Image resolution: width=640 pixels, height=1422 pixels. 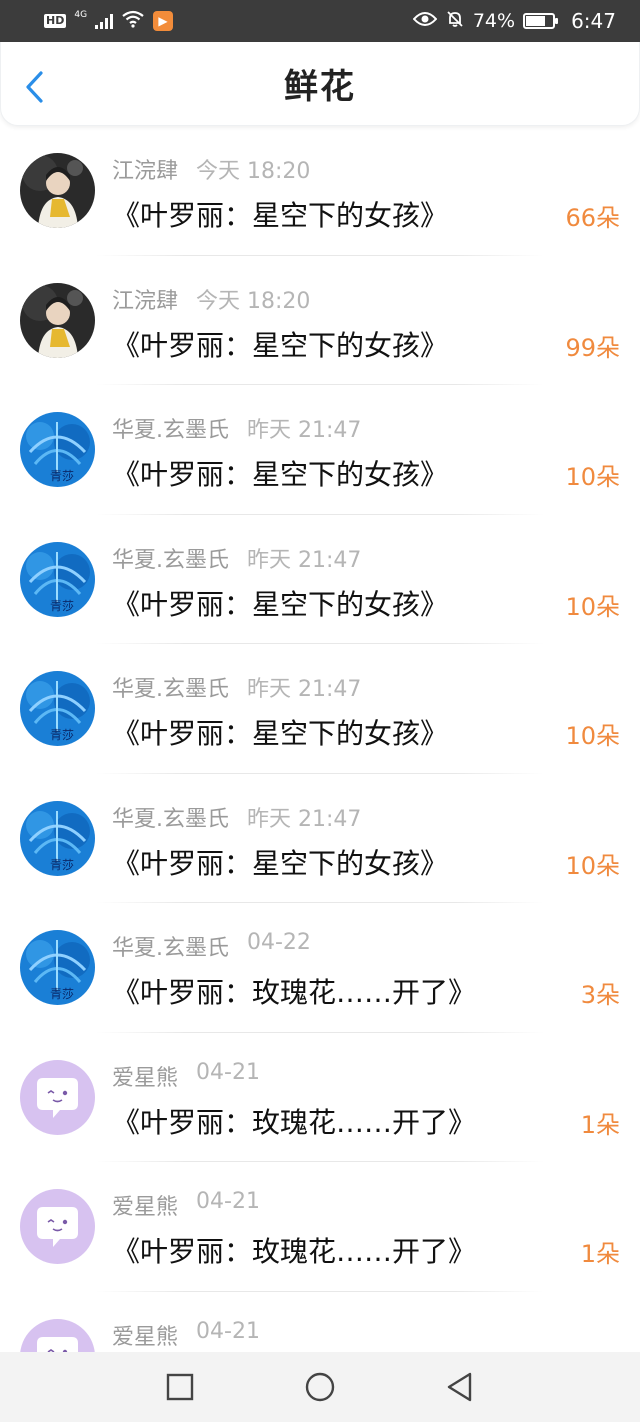 What do you see at coordinates (320, 87) in the screenshot?
I see `page-title: 鲜花` at bounding box center [320, 87].